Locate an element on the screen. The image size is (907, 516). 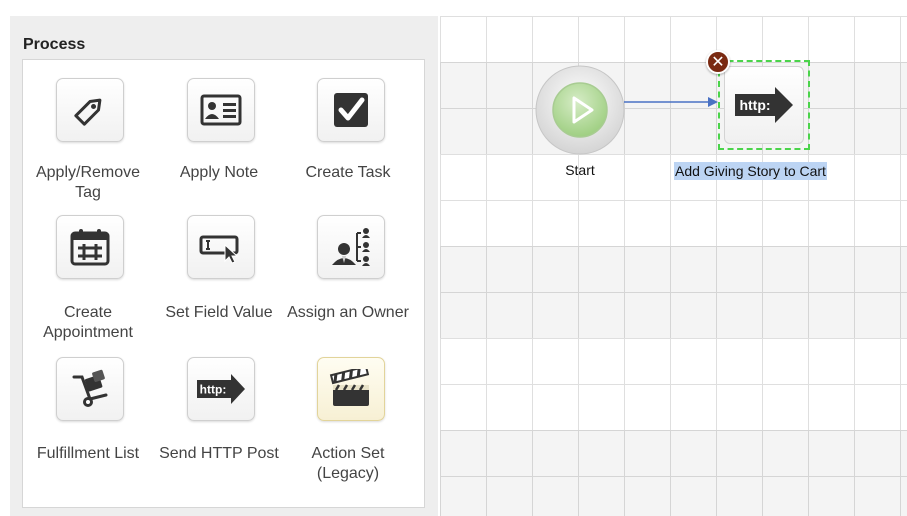
apply-note-button is located at coordinates (221, 110).